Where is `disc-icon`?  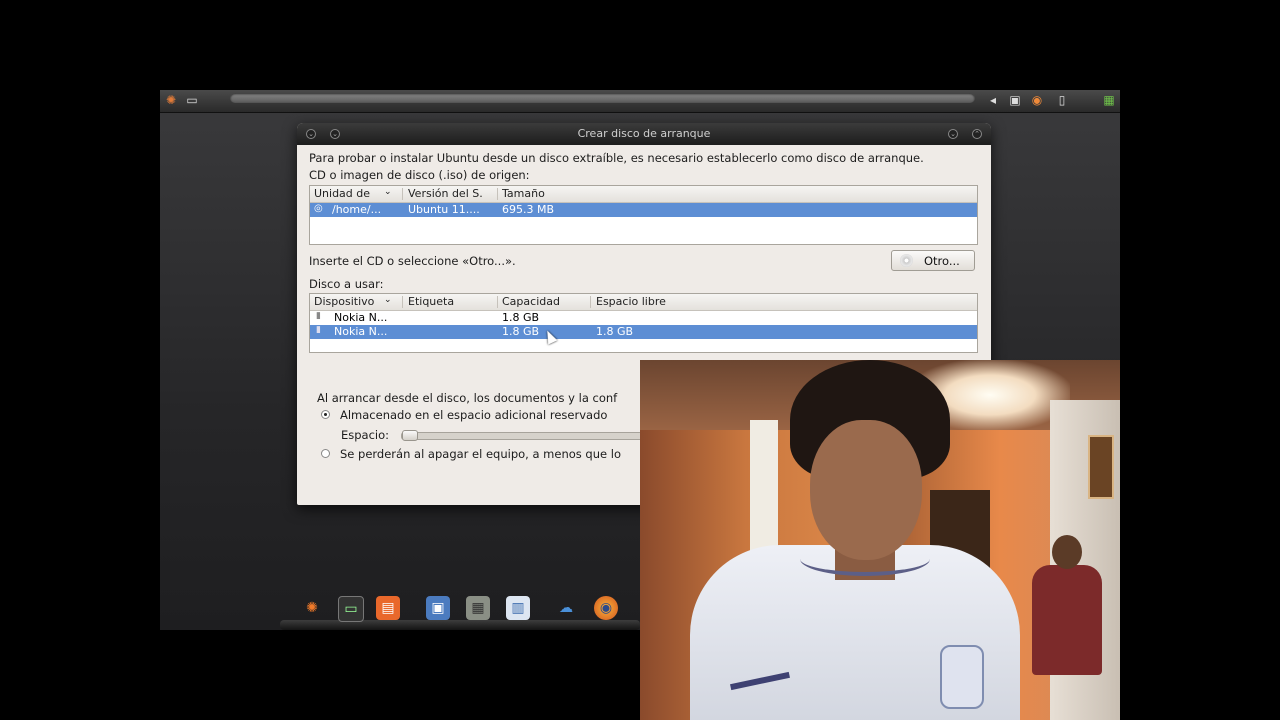
disc-icon is located at coordinates (906, 260).